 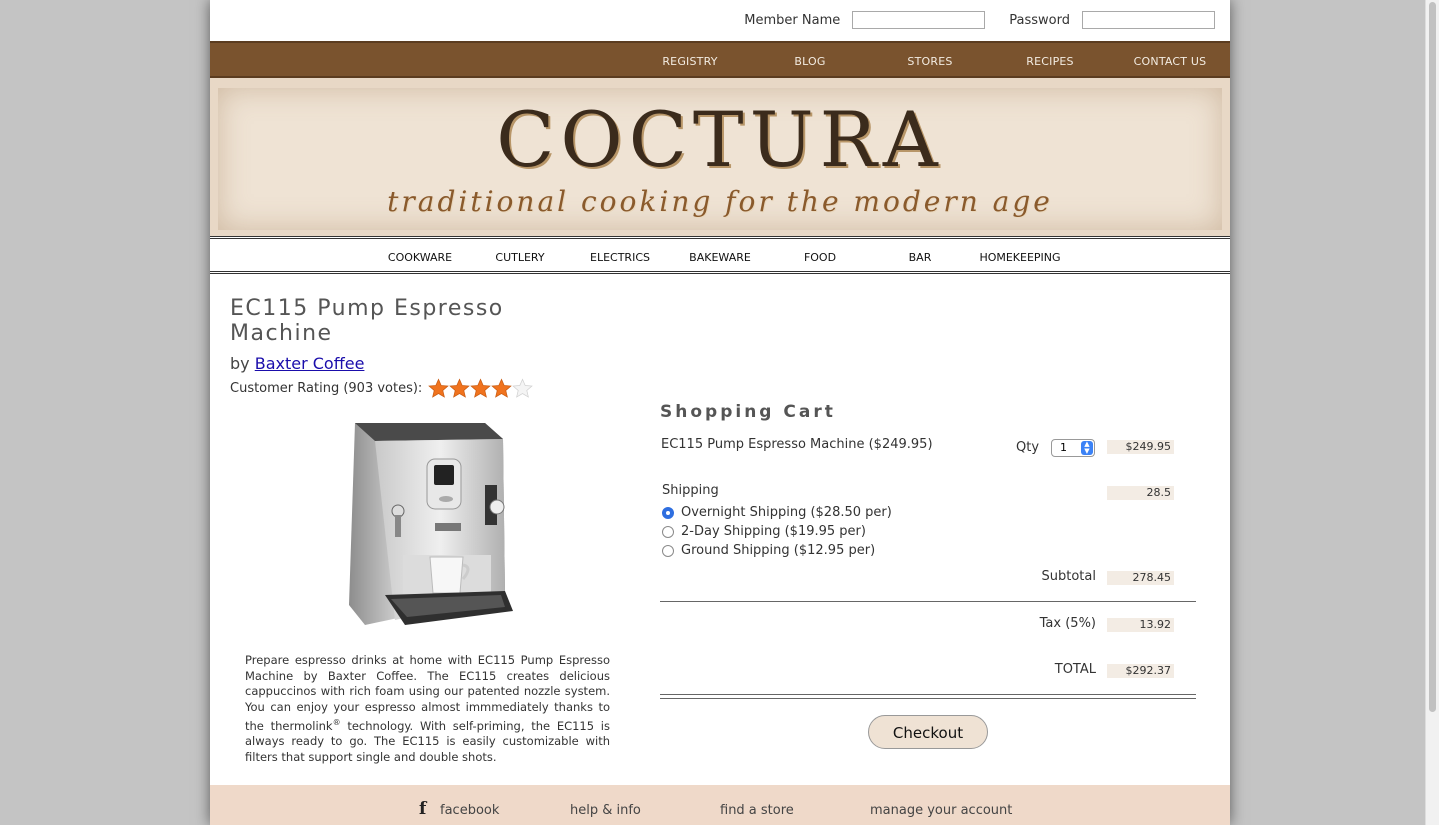 I want to click on login-bar: Member Name Password, so click(x=979, y=20).